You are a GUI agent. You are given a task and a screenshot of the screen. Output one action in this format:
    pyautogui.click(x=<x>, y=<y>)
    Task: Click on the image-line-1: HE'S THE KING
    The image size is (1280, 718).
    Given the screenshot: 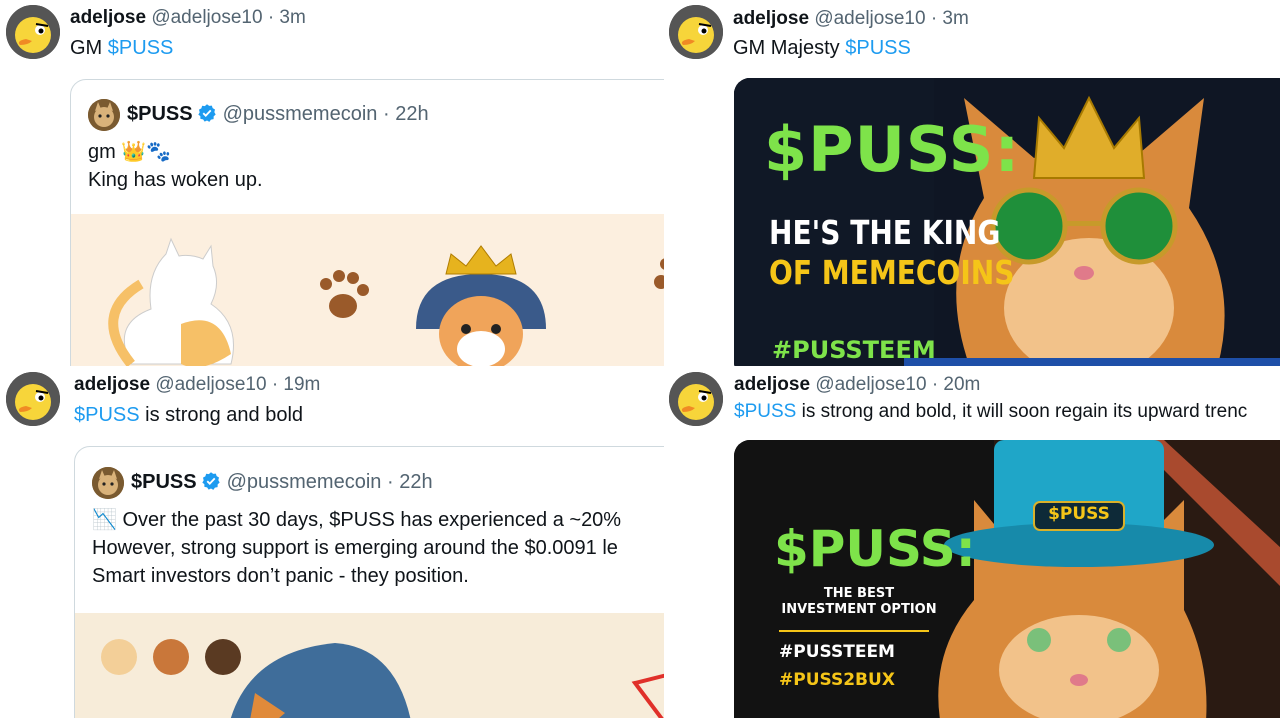 What is the action you would take?
    pyautogui.click(x=885, y=232)
    